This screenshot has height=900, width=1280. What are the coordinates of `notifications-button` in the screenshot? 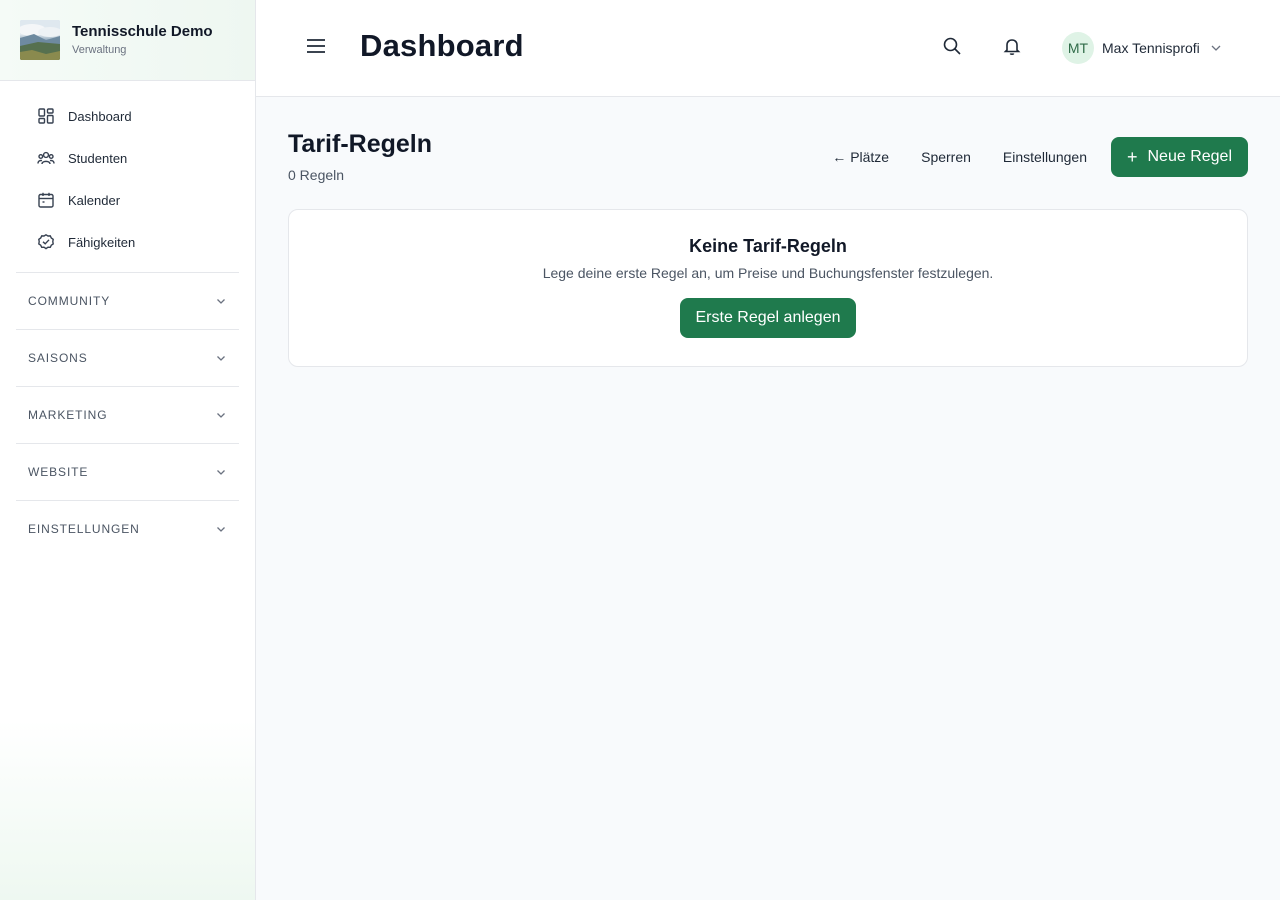 It's located at (1012, 48).